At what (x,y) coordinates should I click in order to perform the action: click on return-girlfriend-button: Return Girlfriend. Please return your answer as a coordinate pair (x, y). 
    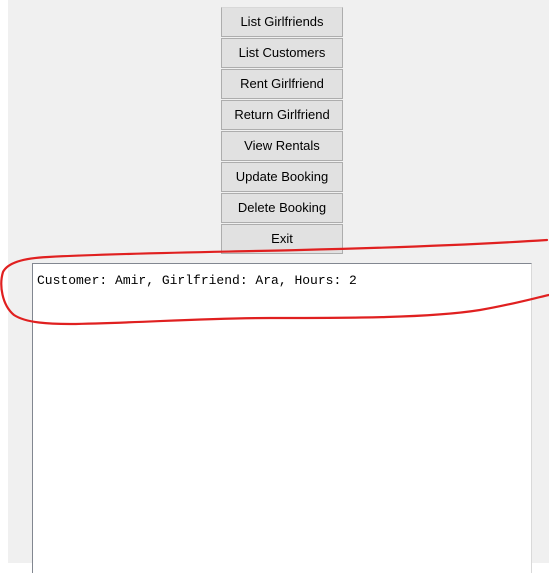
    Looking at the image, I should click on (282, 115).